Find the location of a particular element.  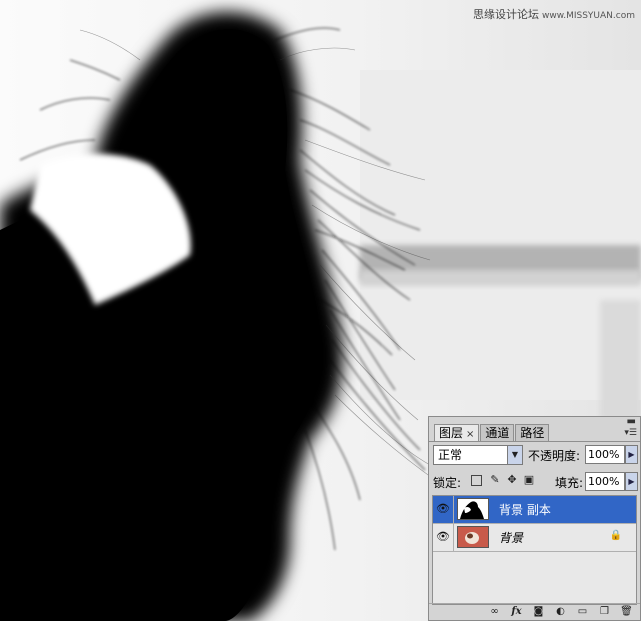

lock-options: ✎ ✥ ▣ is located at coordinates (505, 480).